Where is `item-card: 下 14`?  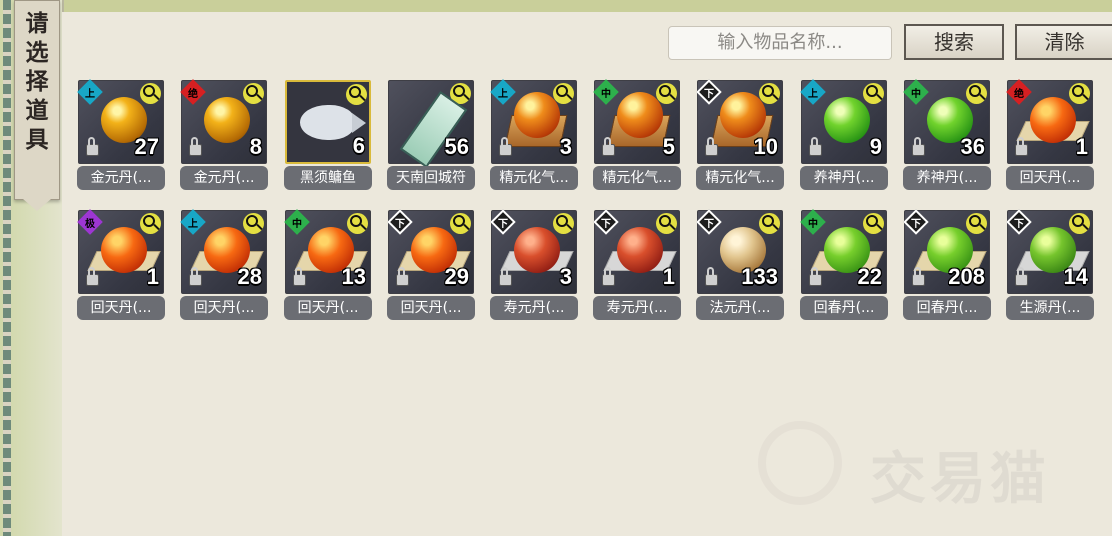 item-card: 下 14 is located at coordinates (1049, 251).